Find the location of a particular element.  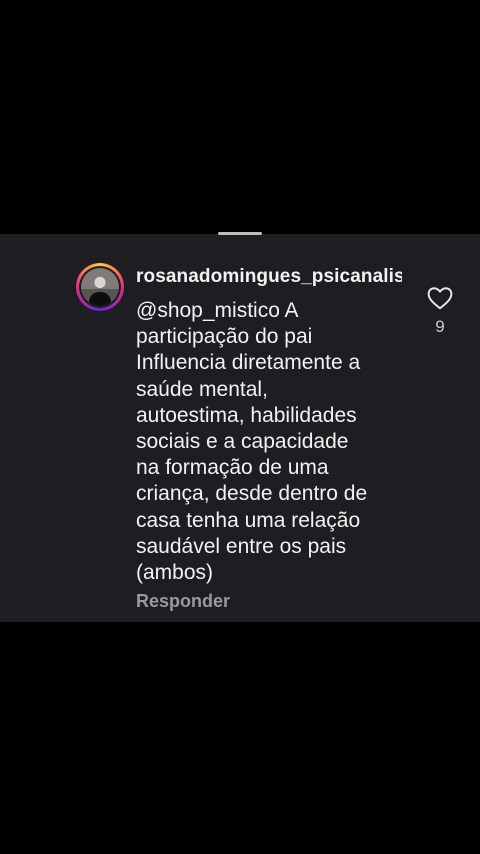

comment-line: @shop_mistico A is located at coordinates (217, 310).